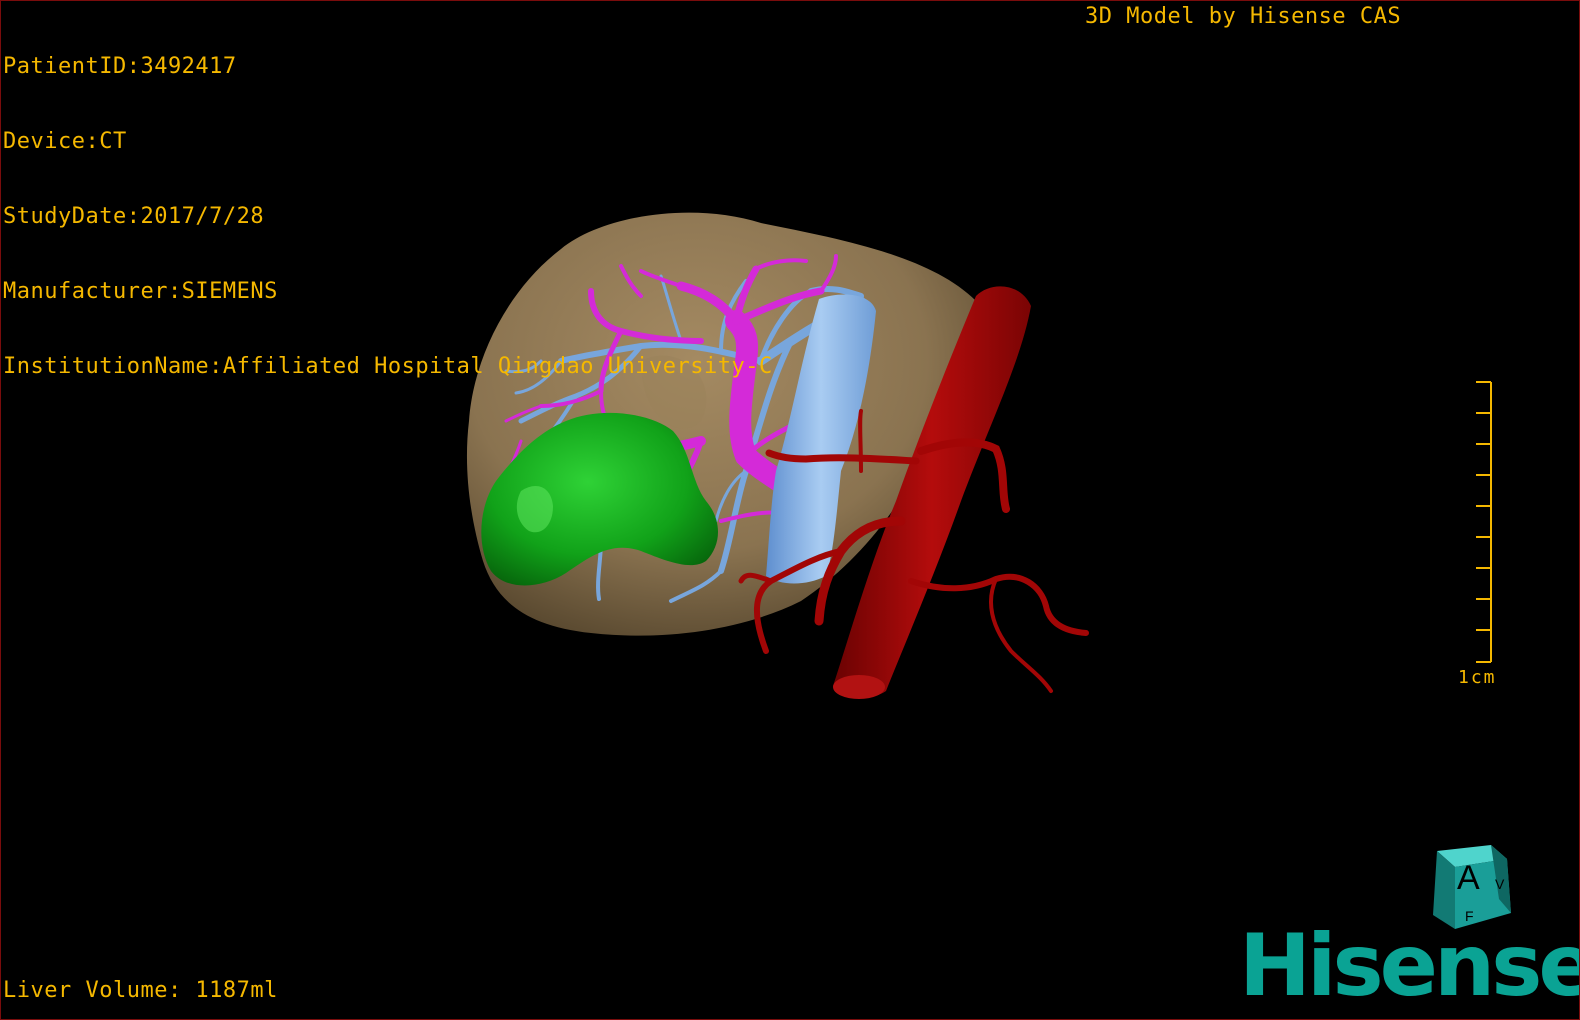 The width and height of the screenshot is (1580, 1020). I want to click on cube-side-letter: V, so click(1500, 884).